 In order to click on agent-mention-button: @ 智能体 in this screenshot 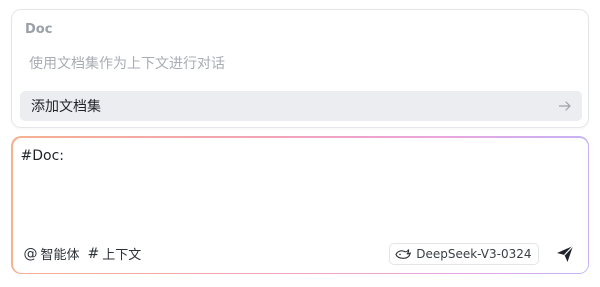, I will do `click(52, 254)`.